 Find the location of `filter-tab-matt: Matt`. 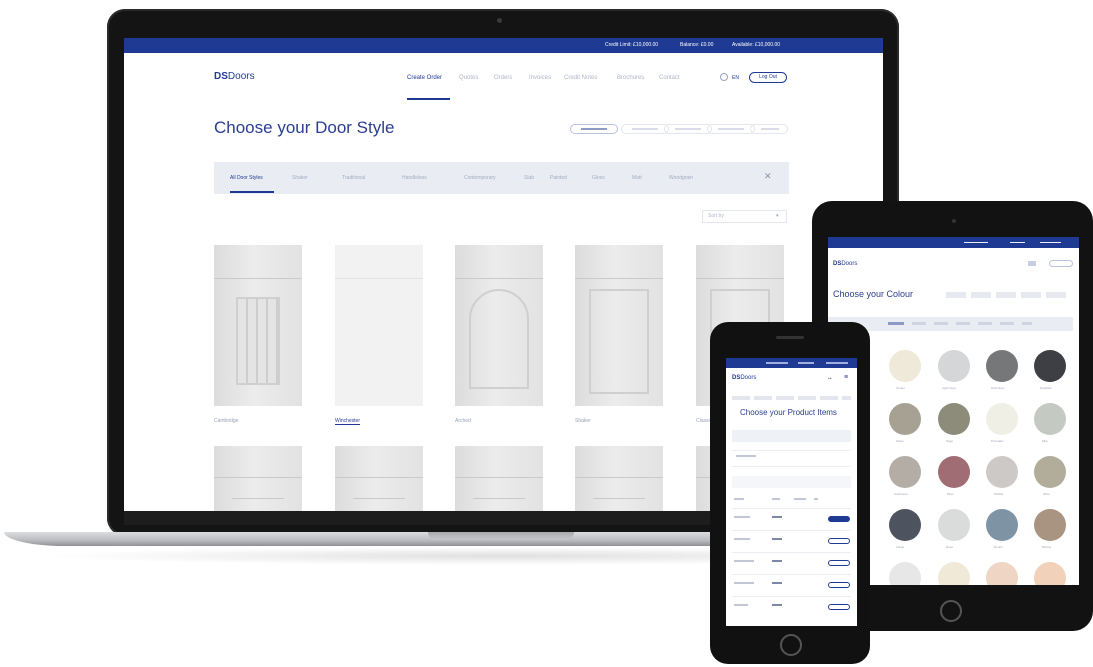

filter-tab-matt: Matt is located at coordinates (637, 178).